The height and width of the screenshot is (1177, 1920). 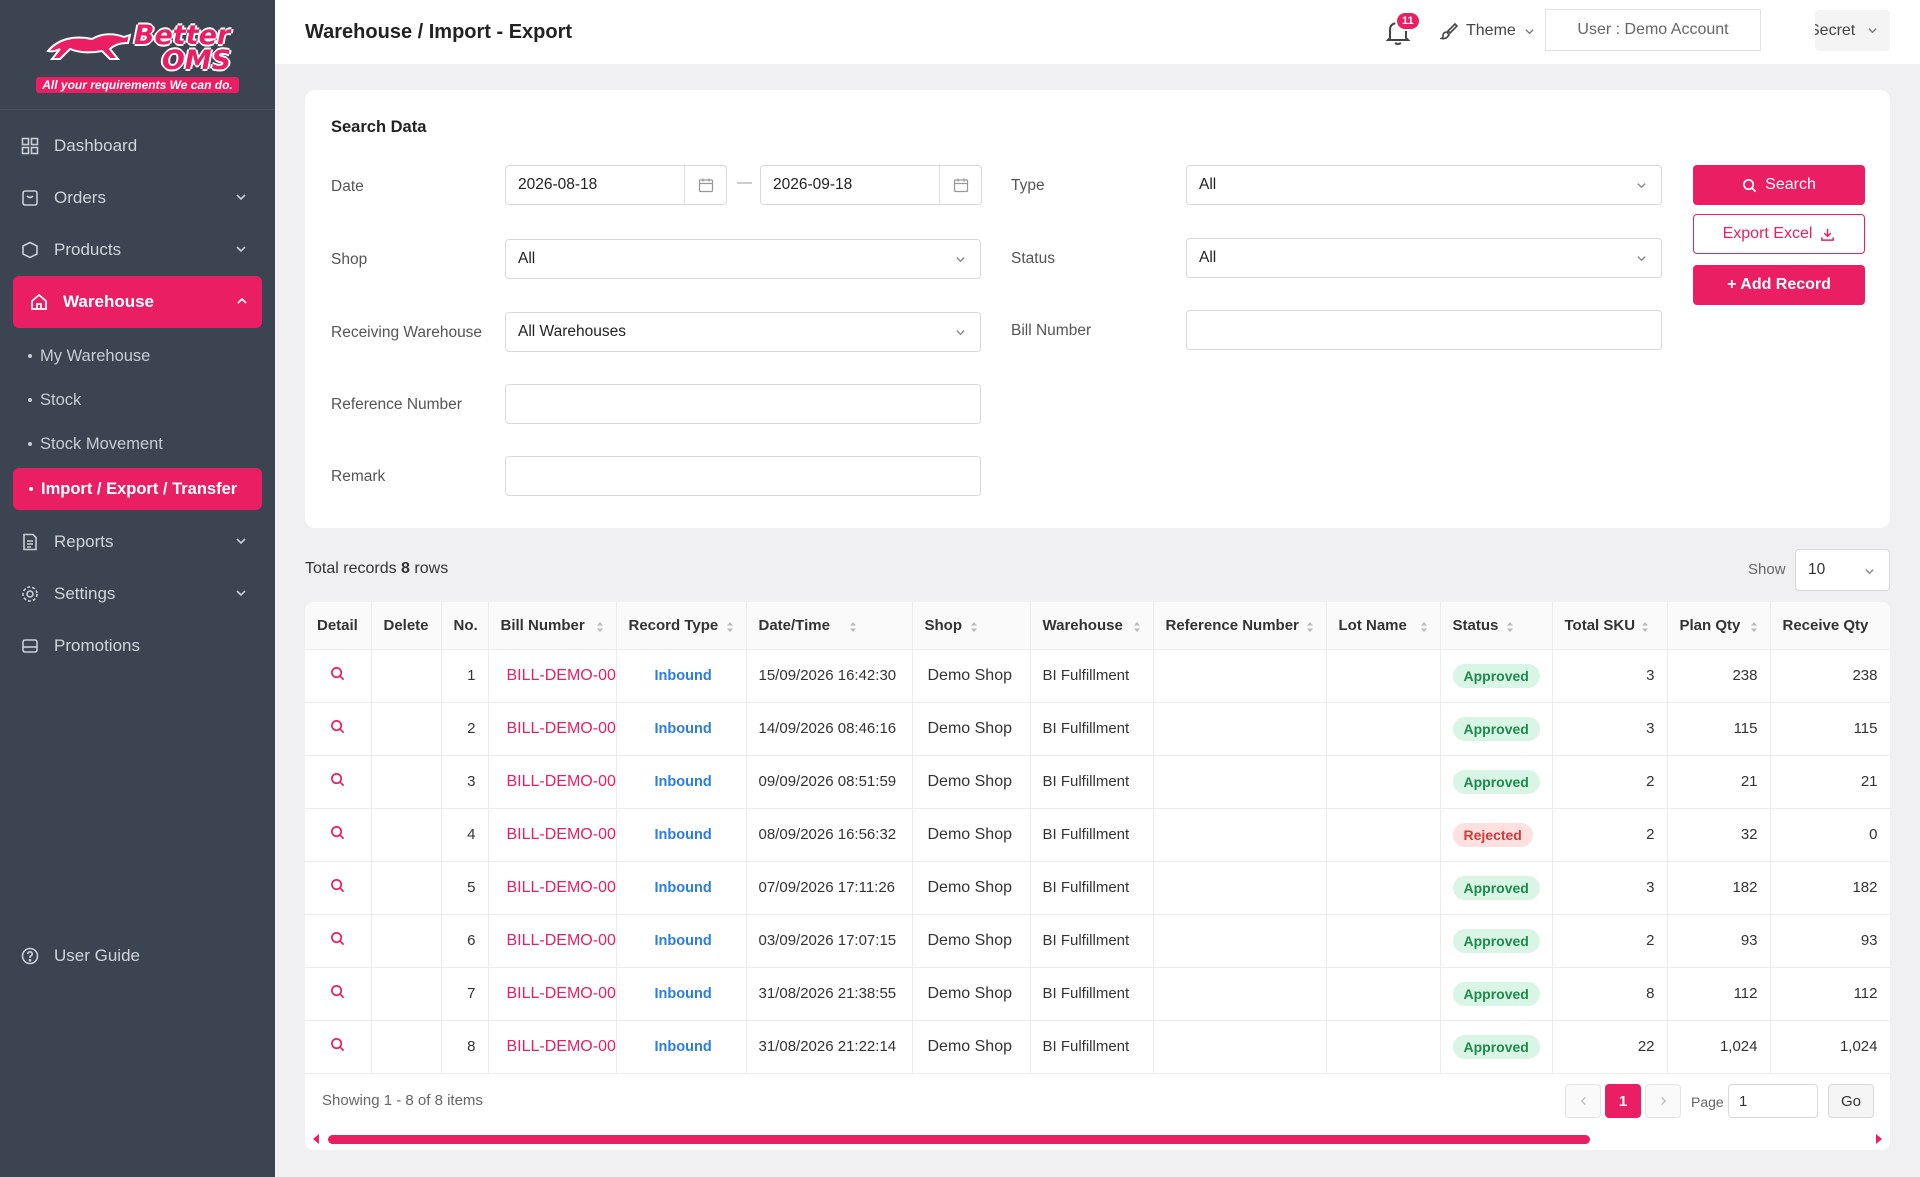 I want to click on next-page-button, so click(x=1663, y=1101).